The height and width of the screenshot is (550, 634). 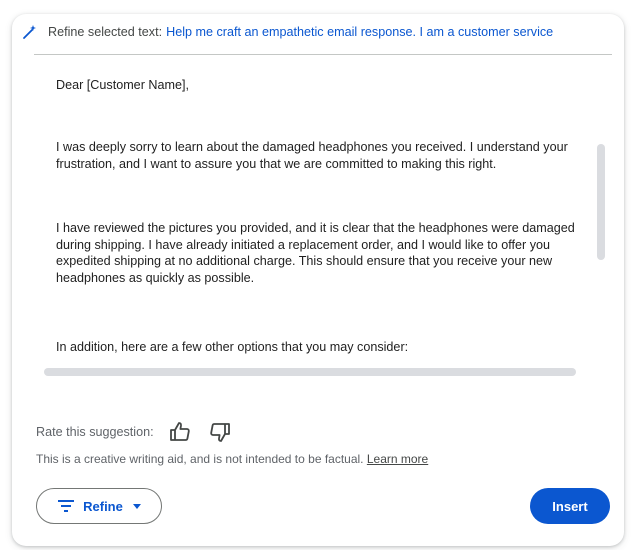 I want to click on header-prefix: Refine selected text:, so click(x=105, y=32).